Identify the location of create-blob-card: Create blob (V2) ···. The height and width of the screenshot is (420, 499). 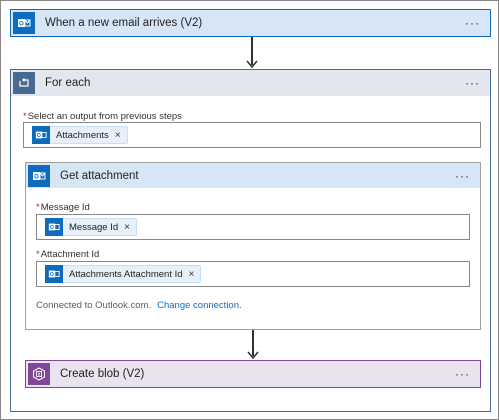
(253, 374).